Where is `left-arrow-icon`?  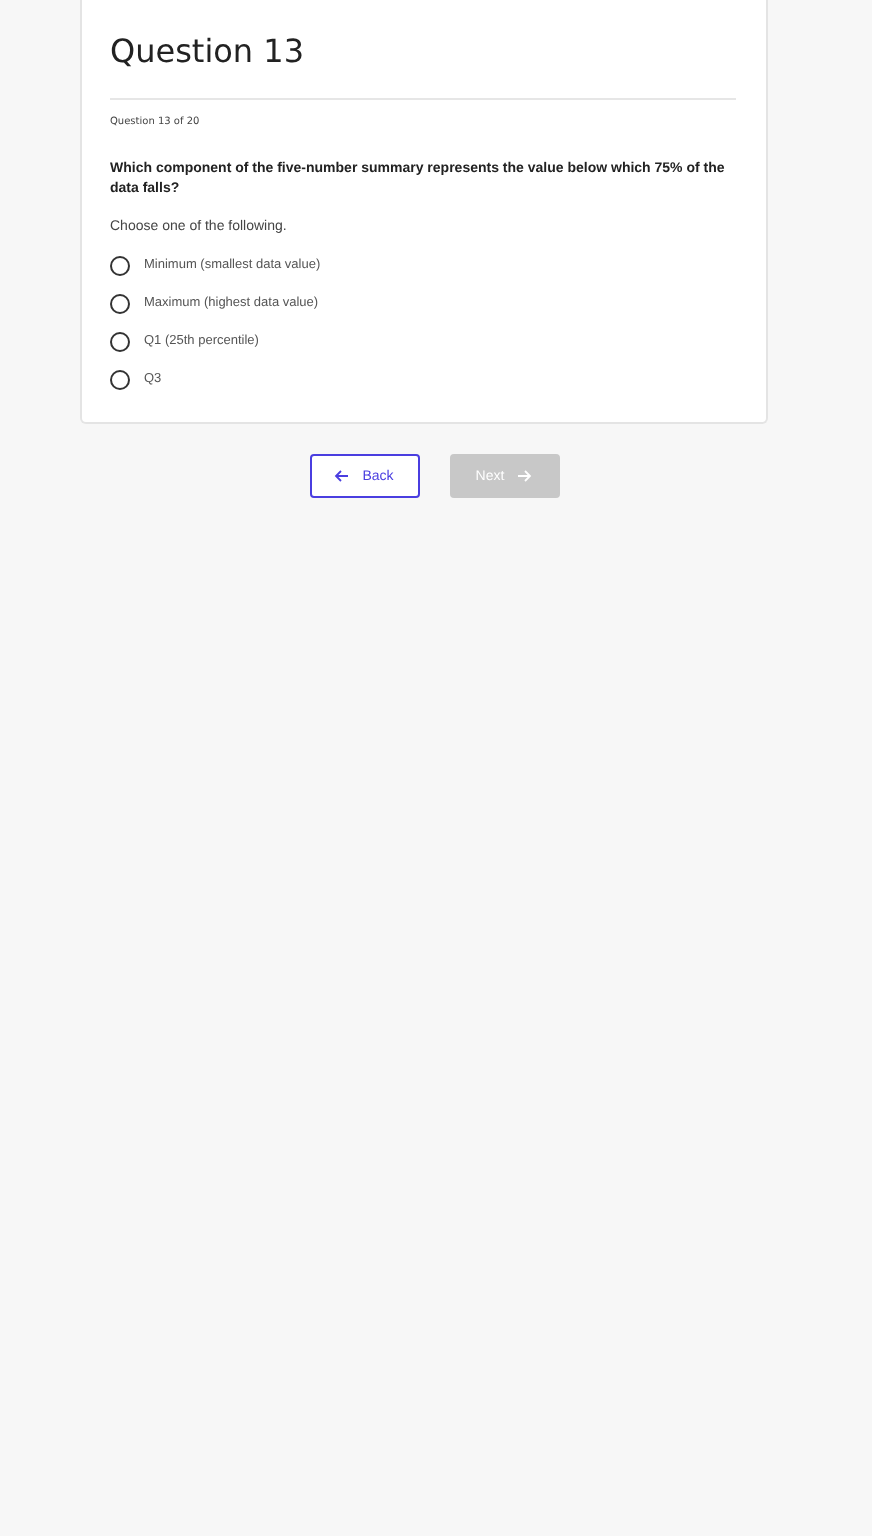
left-arrow-icon is located at coordinates (342, 476).